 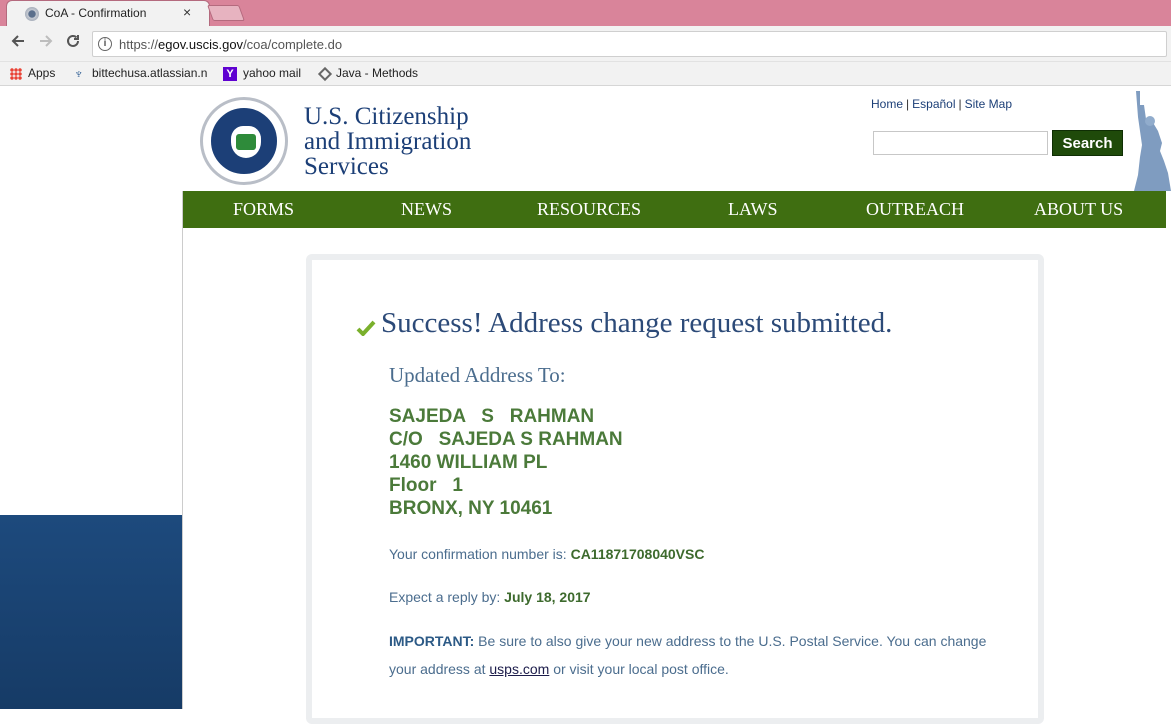 What do you see at coordinates (468, 462) in the screenshot?
I see `address-line-street: 1460 WILLIAM PL` at bounding box center [468, 462].